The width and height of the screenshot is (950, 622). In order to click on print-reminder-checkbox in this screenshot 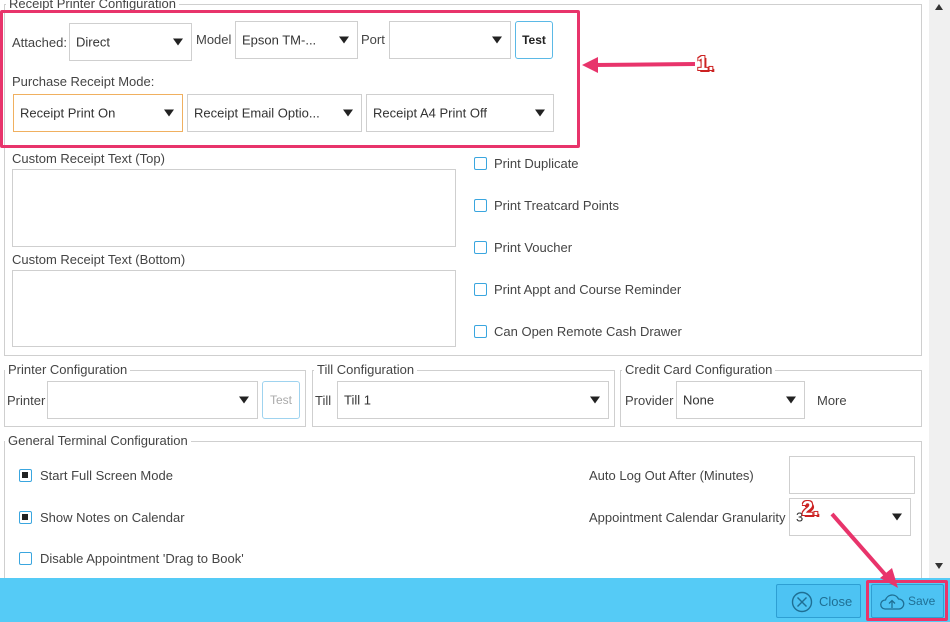, I will do `click(480, 289)`.